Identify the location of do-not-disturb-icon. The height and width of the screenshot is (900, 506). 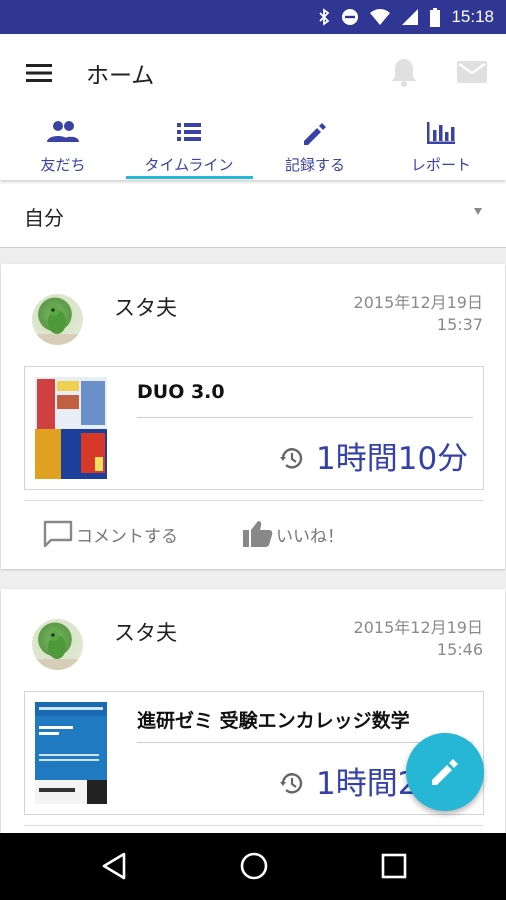
(350, 17).